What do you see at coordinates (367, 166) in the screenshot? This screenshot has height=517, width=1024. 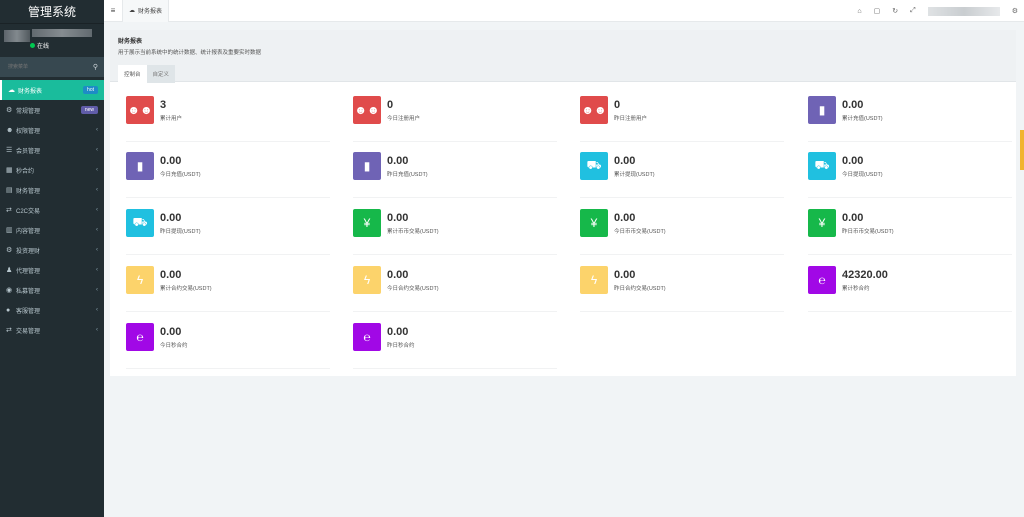 I see `book-icon: ▮` at bounding box center [367, 166].